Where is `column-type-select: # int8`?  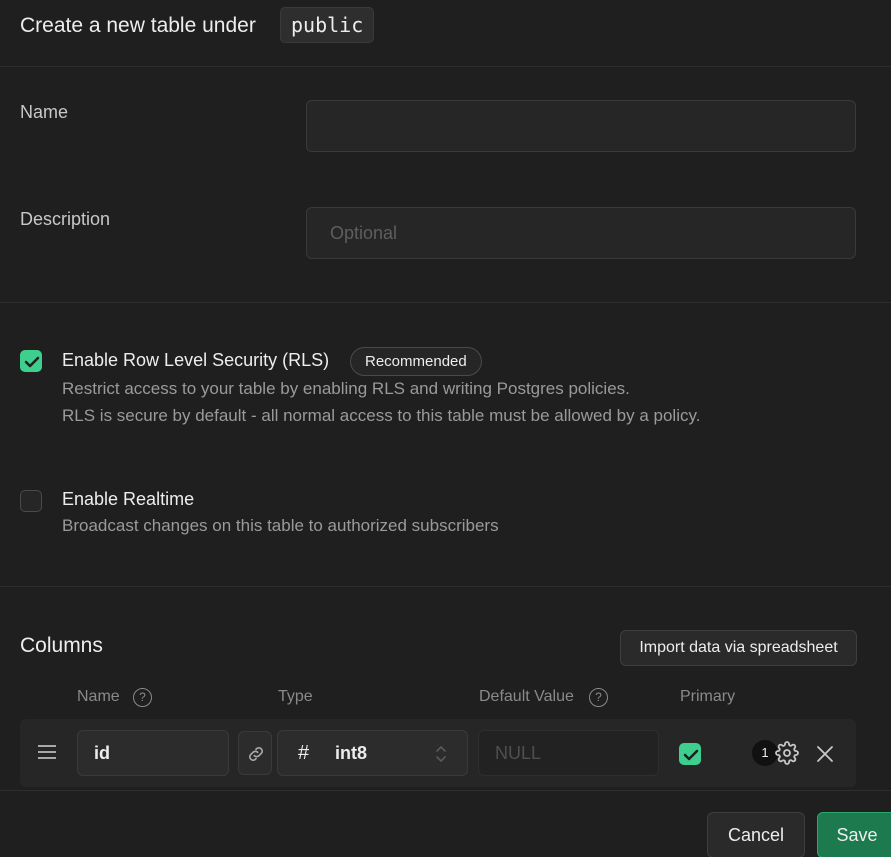
column-type-select: # int8 is located at coordinates (372, 753).